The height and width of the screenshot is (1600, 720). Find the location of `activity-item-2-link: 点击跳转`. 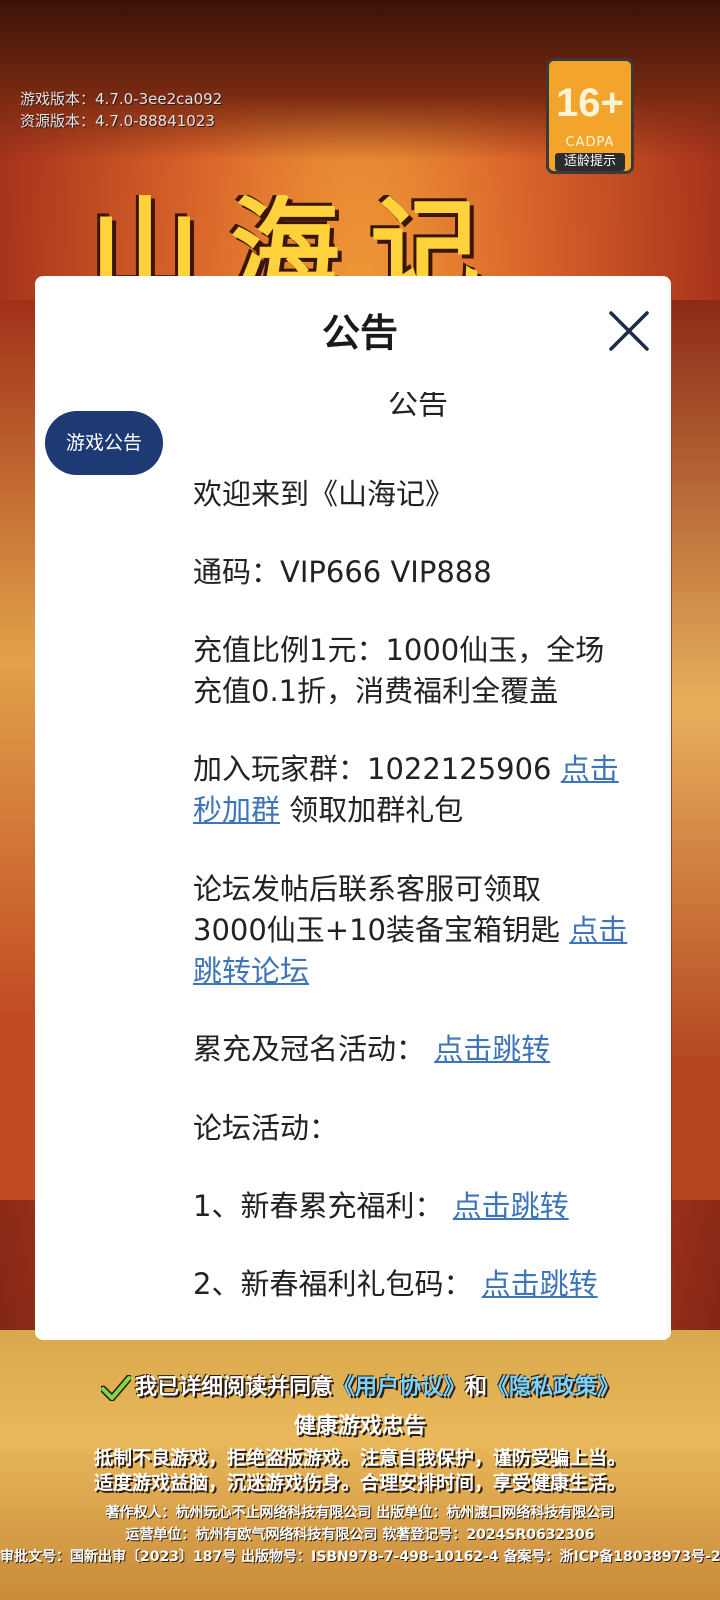

activity-item-2-link: 点击跳转 is located at coordinates (540, 1284).